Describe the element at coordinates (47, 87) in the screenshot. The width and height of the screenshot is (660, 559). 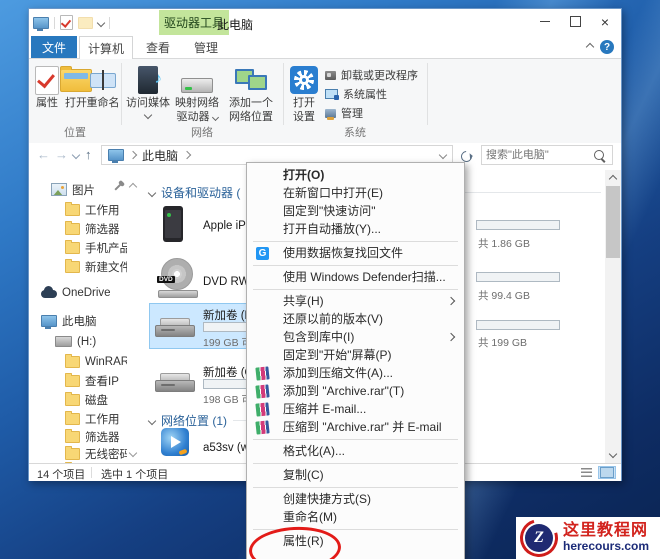
I see `properties-button: 属性` at that location.